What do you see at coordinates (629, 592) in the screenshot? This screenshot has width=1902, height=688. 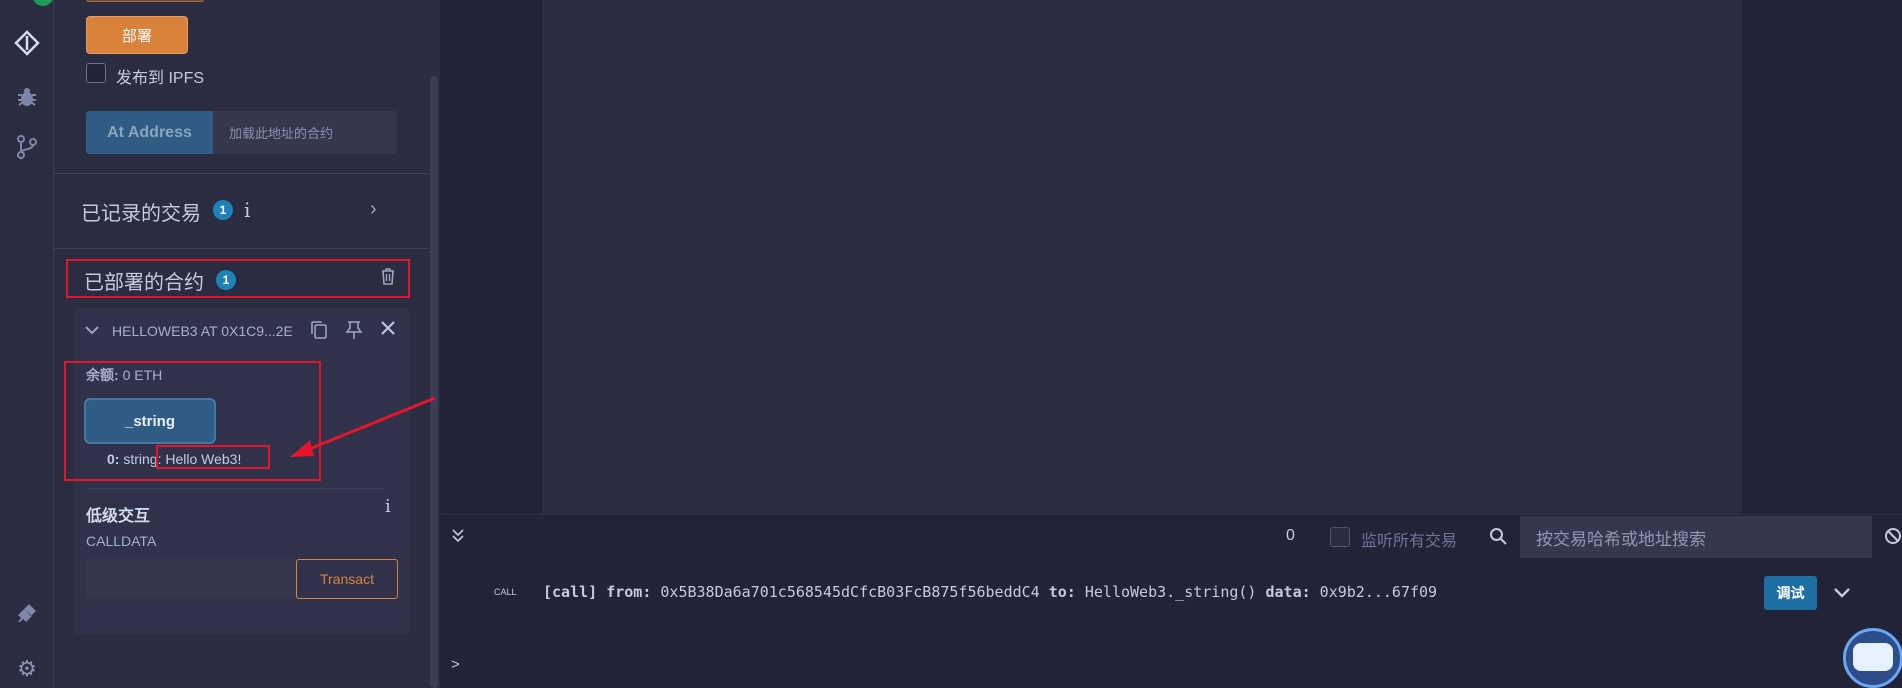 I see `tx-from-label: from:` at bounding box center [629, 592].